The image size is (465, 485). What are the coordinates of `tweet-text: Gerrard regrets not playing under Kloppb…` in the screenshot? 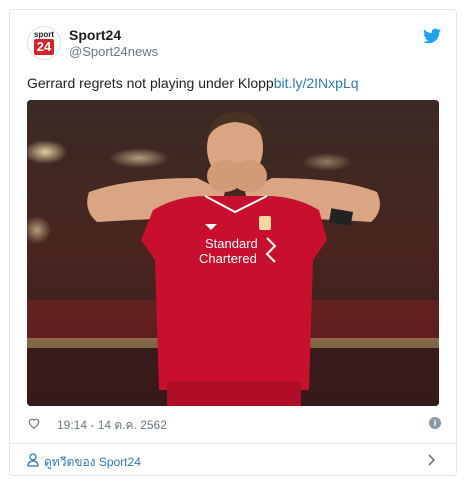 It's located at (193, 83).